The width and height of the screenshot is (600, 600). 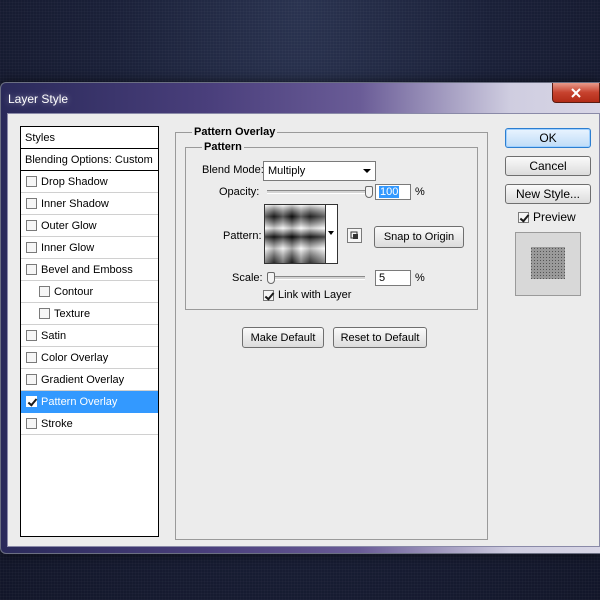 I want to click on style-item-label: Stroke, so click(x=57, y=423).